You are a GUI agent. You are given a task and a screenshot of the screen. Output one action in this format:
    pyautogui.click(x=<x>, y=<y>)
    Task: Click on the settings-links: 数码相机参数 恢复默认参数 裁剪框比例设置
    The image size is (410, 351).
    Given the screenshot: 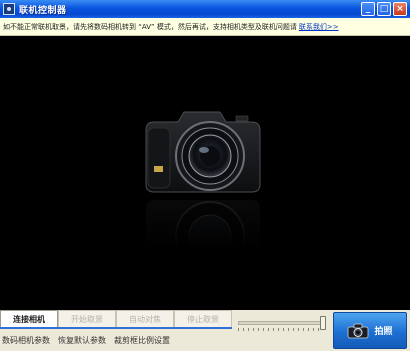 What is the action you would take?
    pyautogui.click(x=116, y=340)
    